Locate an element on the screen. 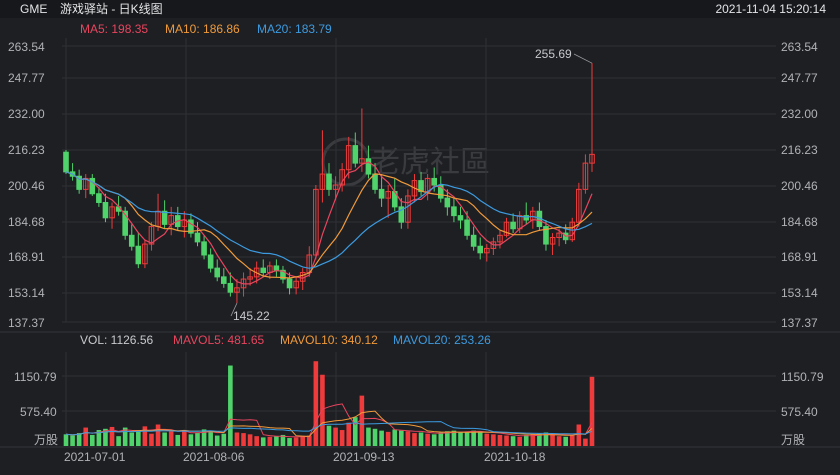  price-tick-right: 184.68 is located at coordinates (799, 222).